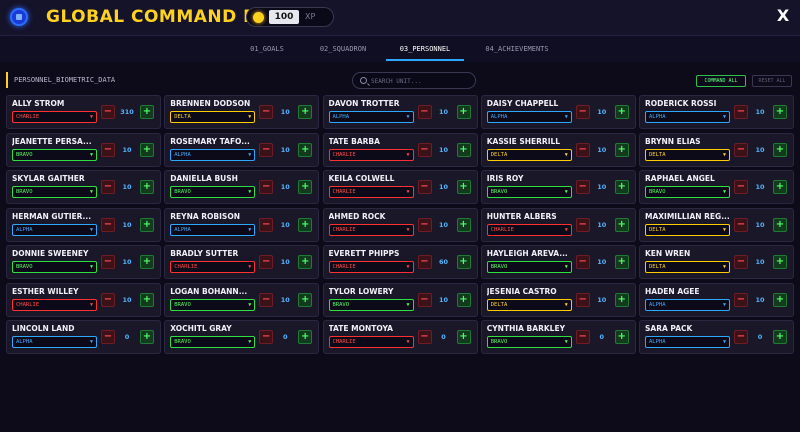  What do you see at coordinates (783, 16) in the screenshot?
I see `close-button: X` at bounding box center [783, 16].